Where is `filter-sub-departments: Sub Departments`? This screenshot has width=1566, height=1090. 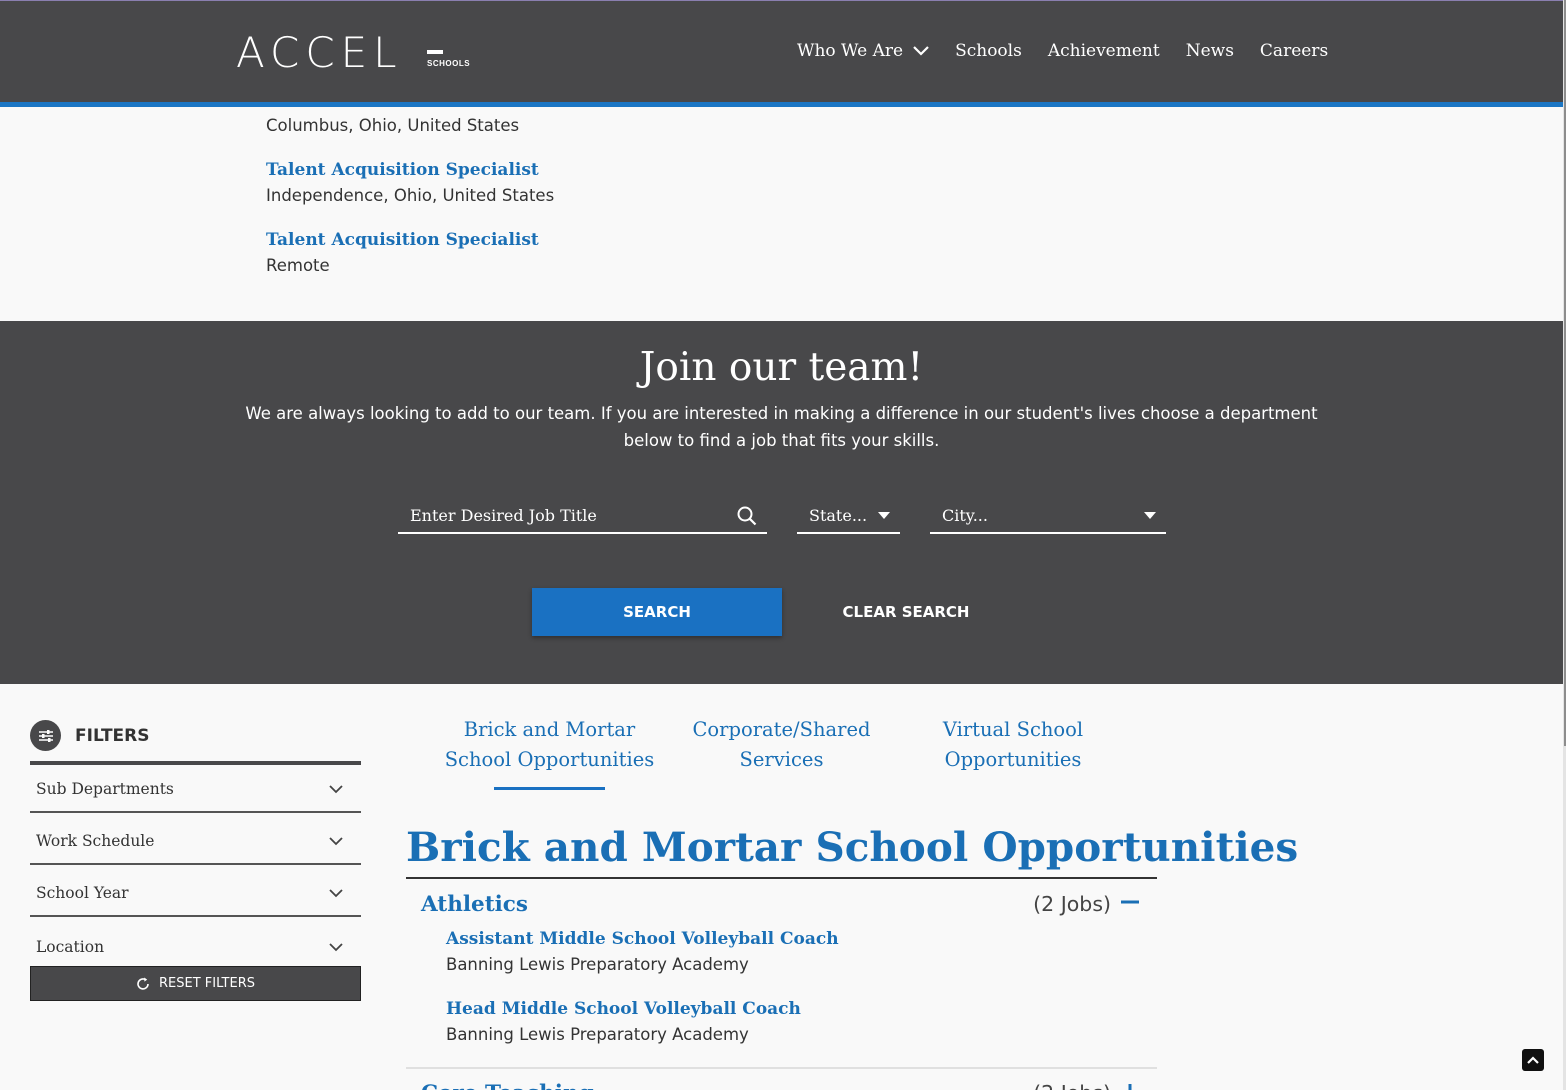 filter-sub-departments: Sub Departments is located at coordinates (195, 790).